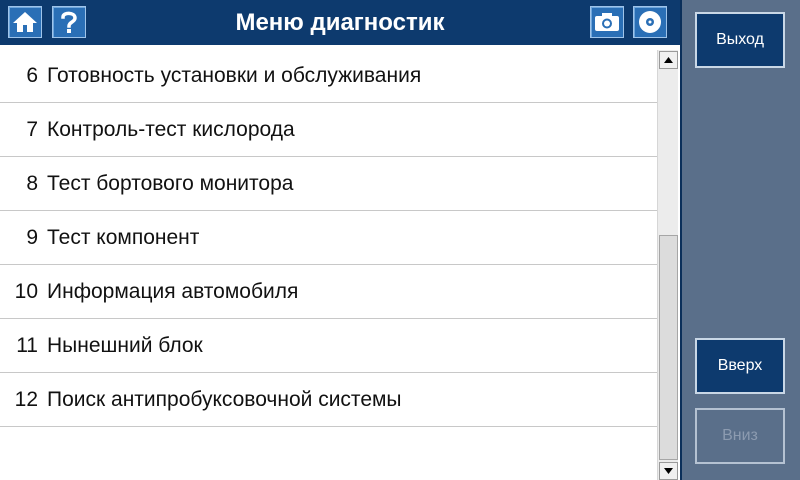 This screenshot has height=480, width=800. I want to click on camera-icon, so click(607, 22).